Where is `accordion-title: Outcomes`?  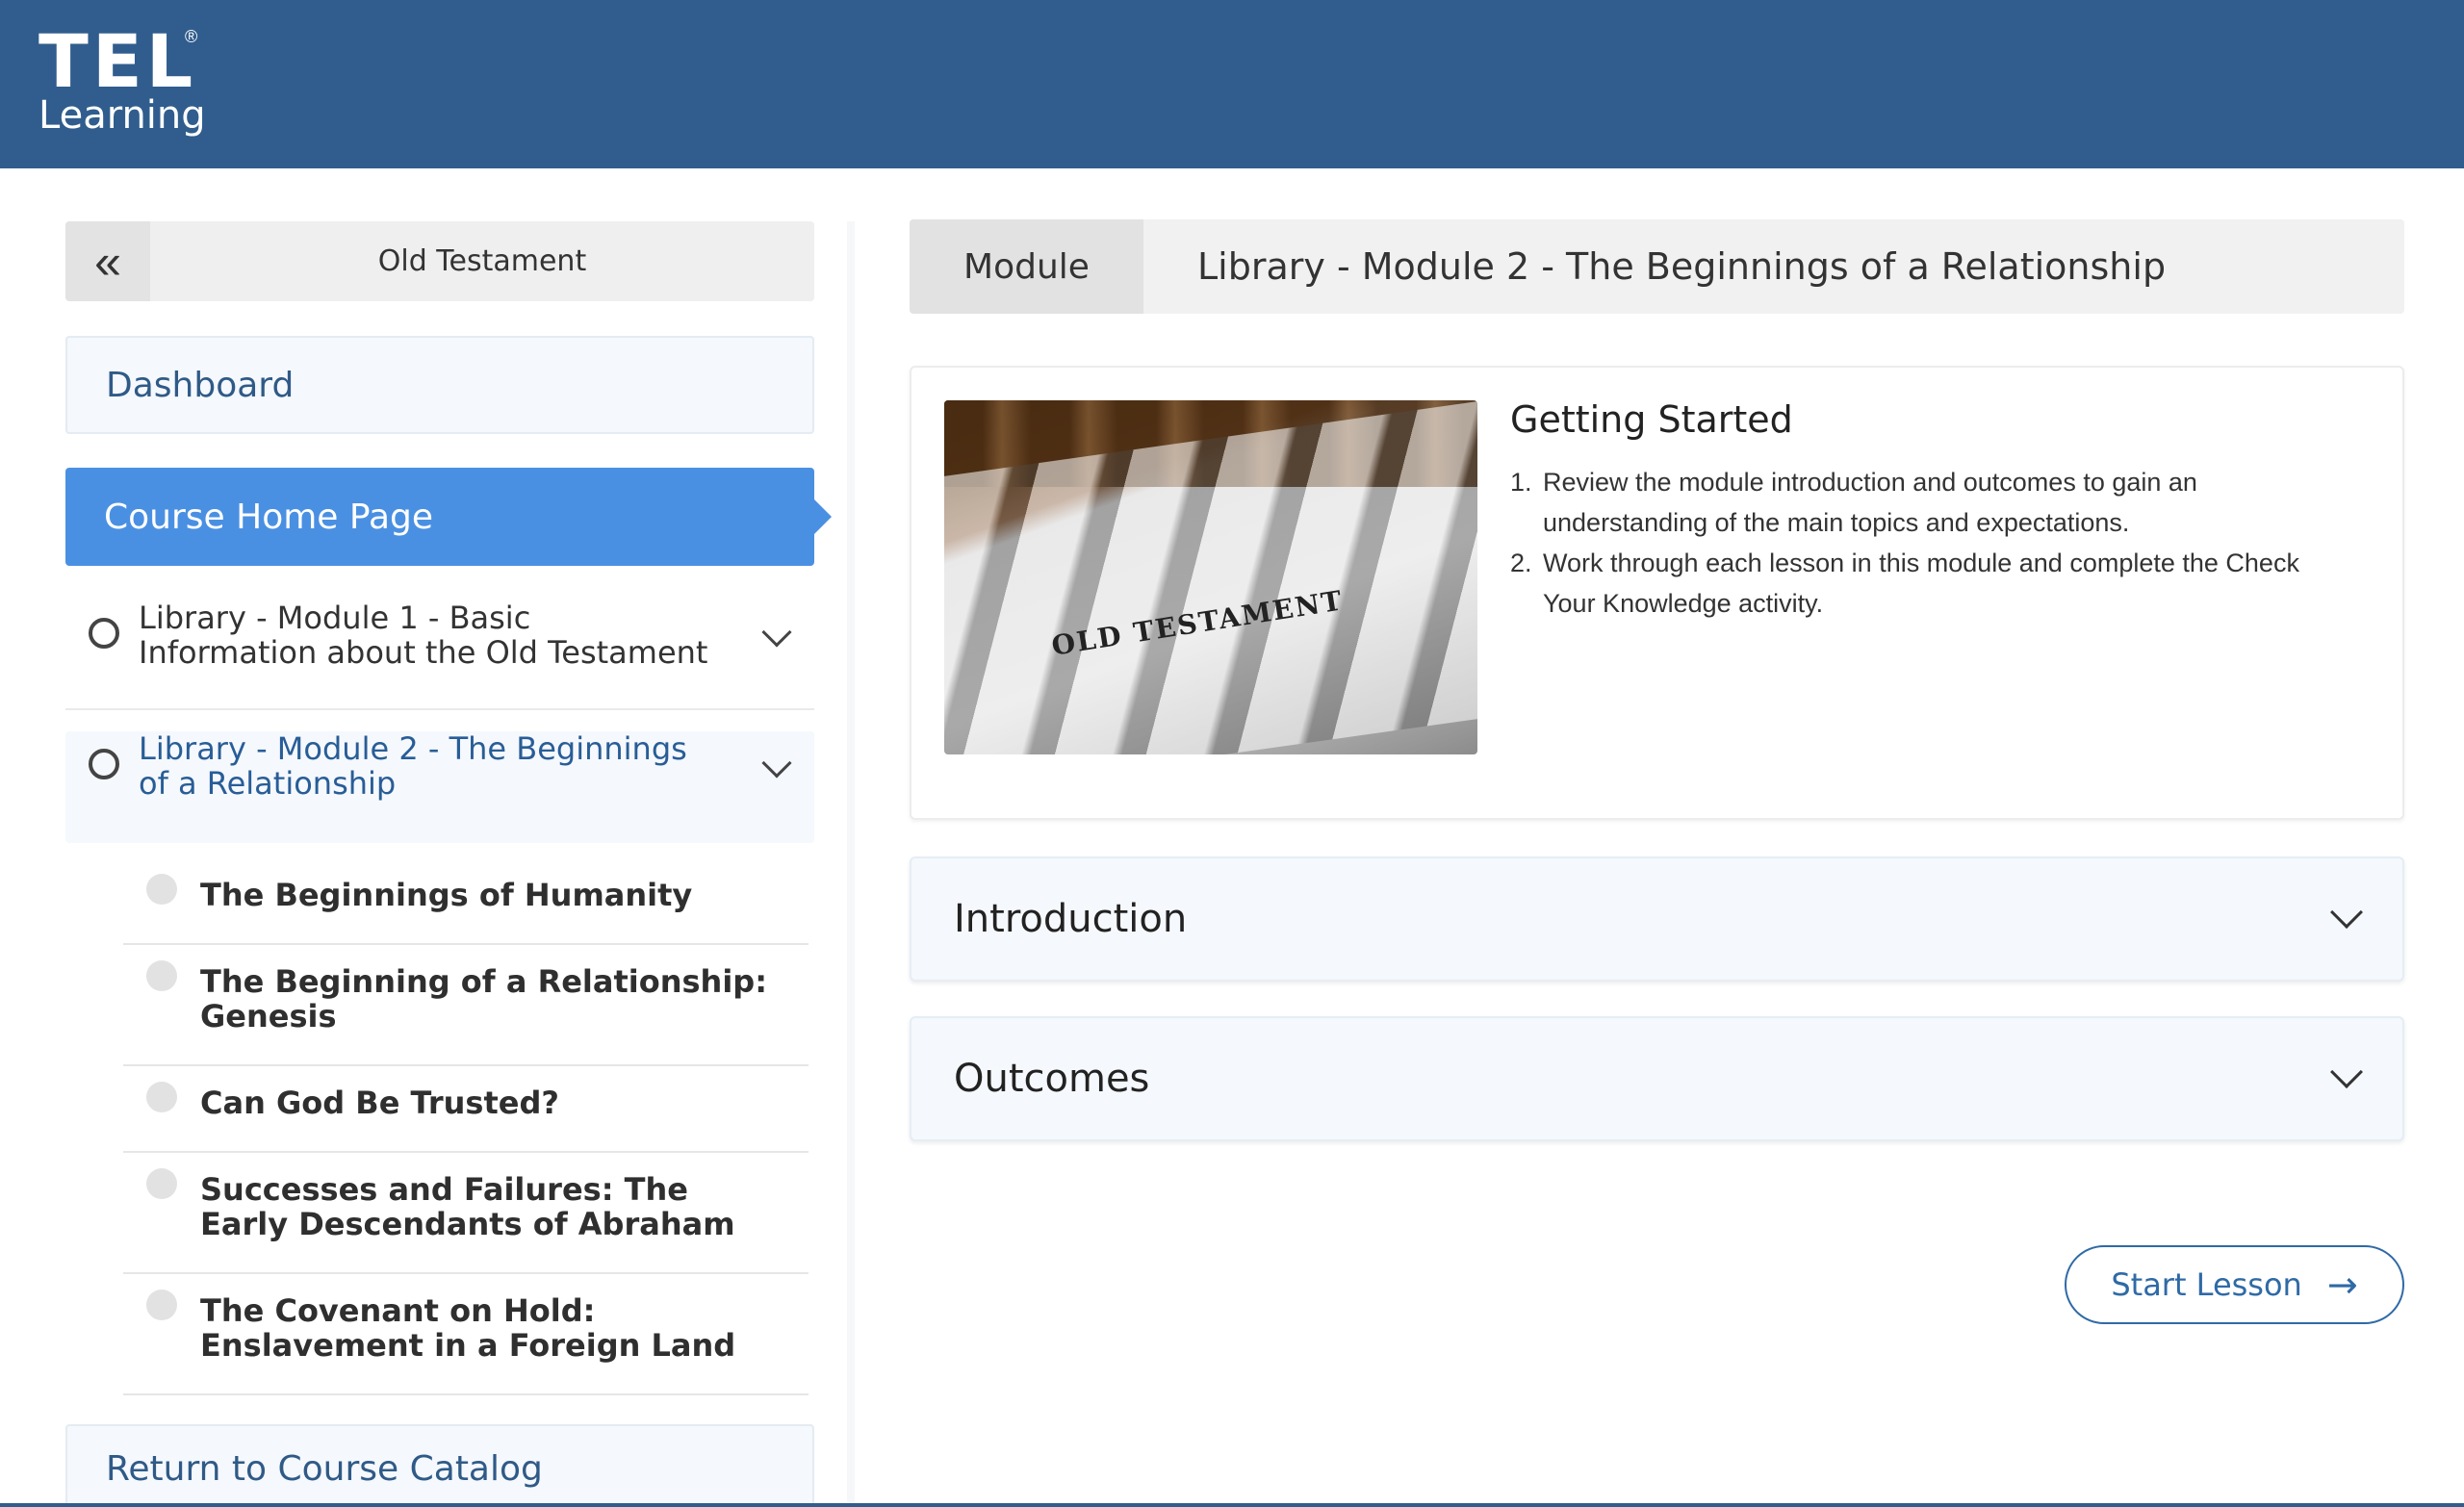
accordion-title: Outcomes is located at coordinates (1052, 1079).